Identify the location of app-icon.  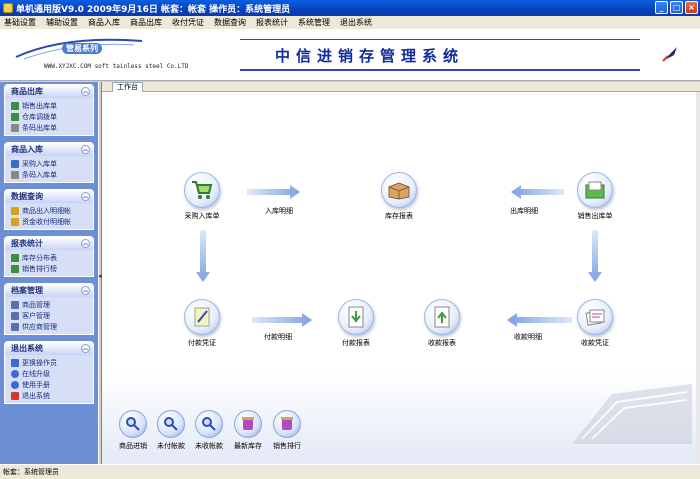
(8, 8).